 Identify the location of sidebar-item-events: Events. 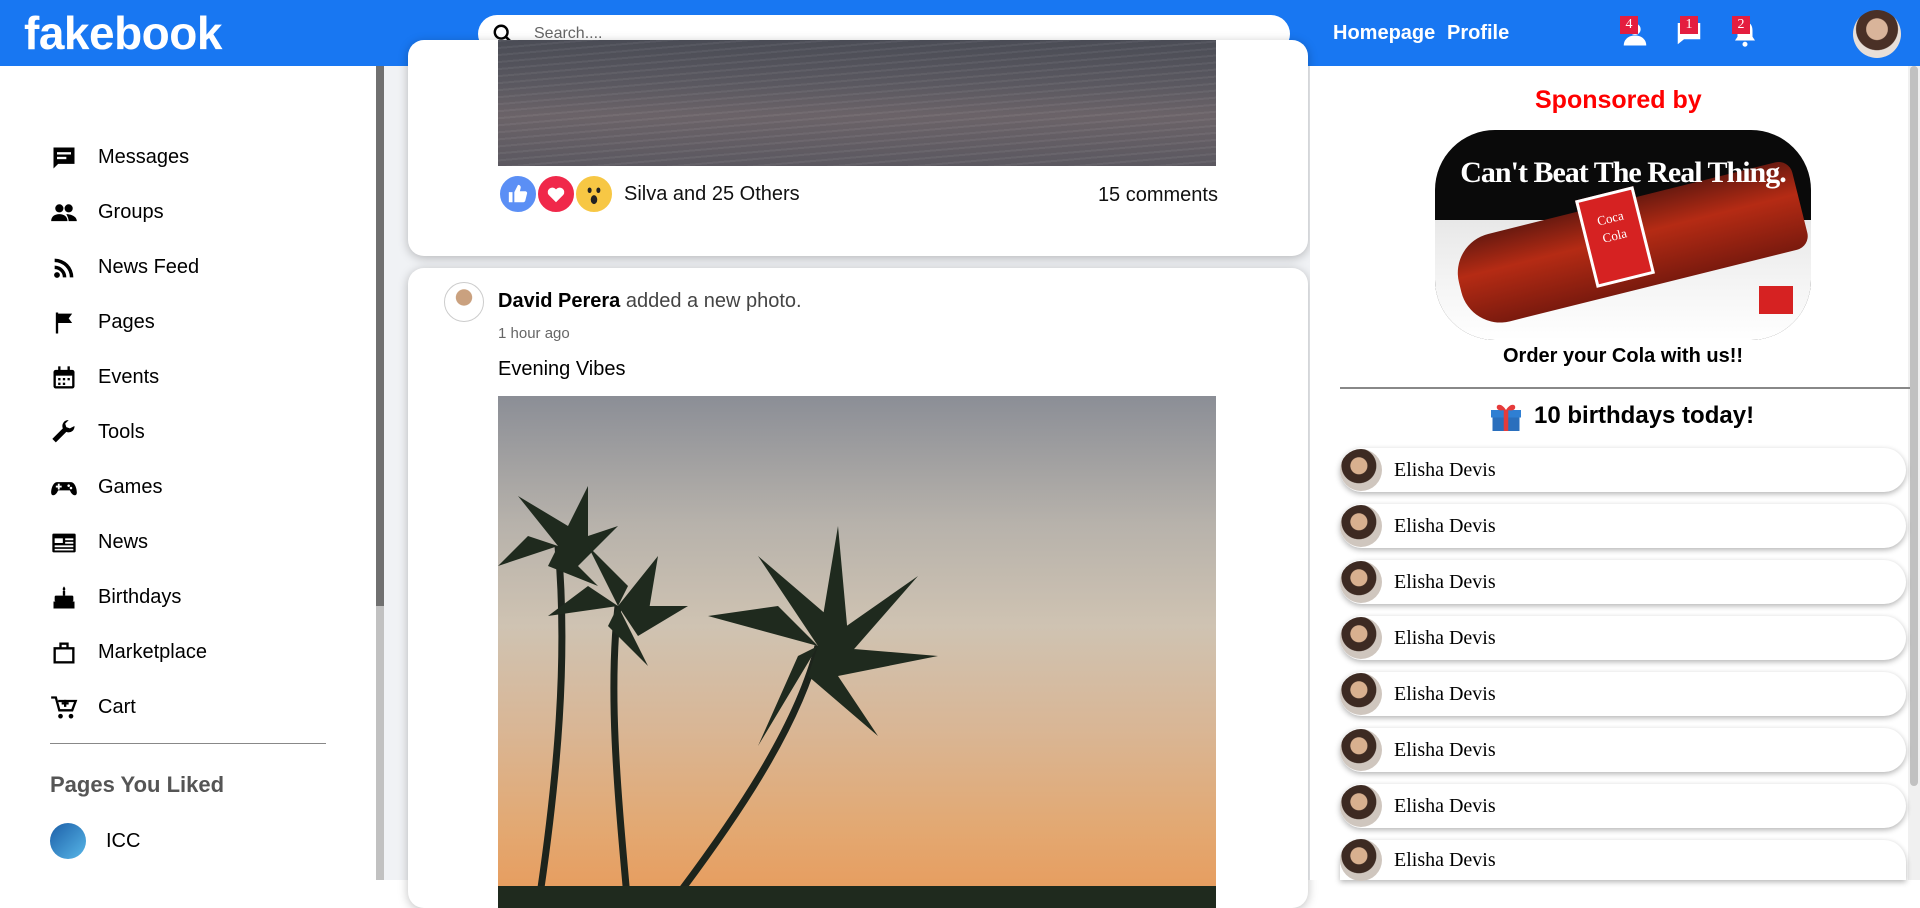
(128, 377).